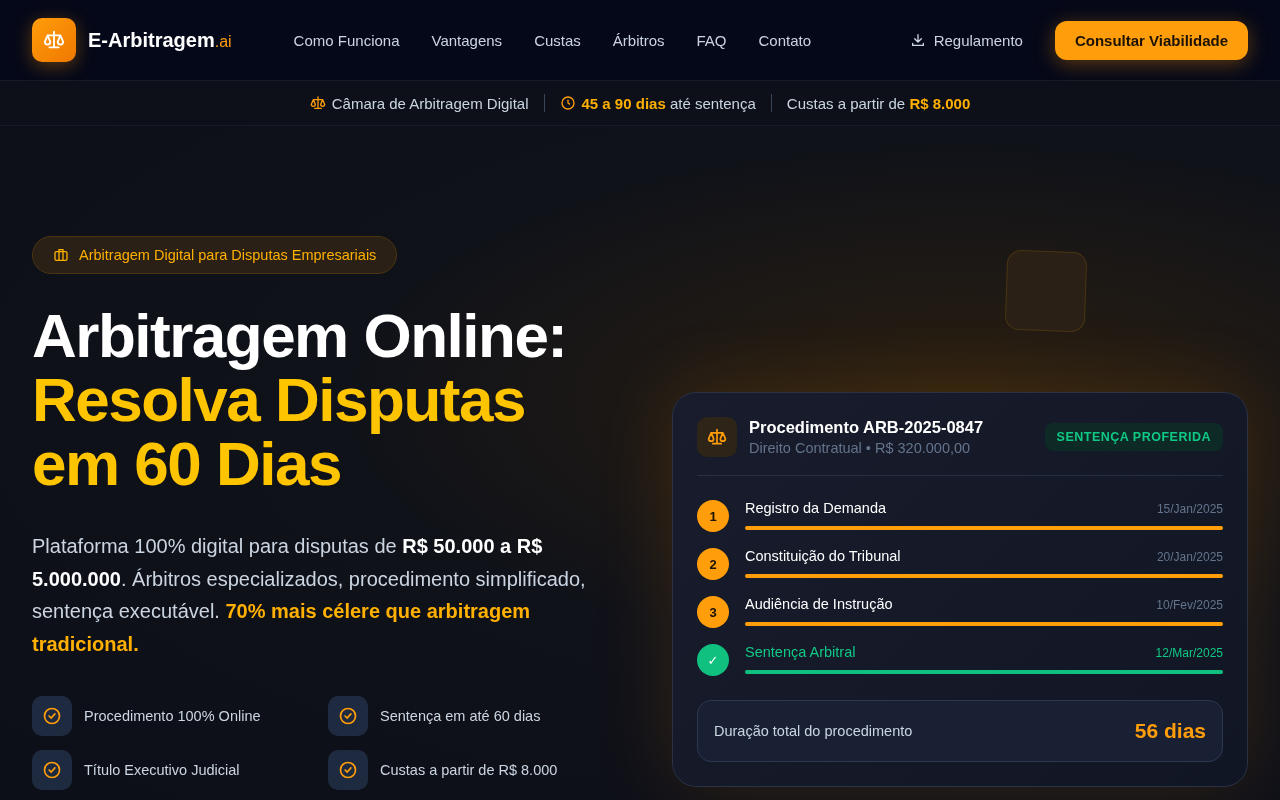 The image size is (1280, 800). I want to click on step-number: 3, so click(713, 612).